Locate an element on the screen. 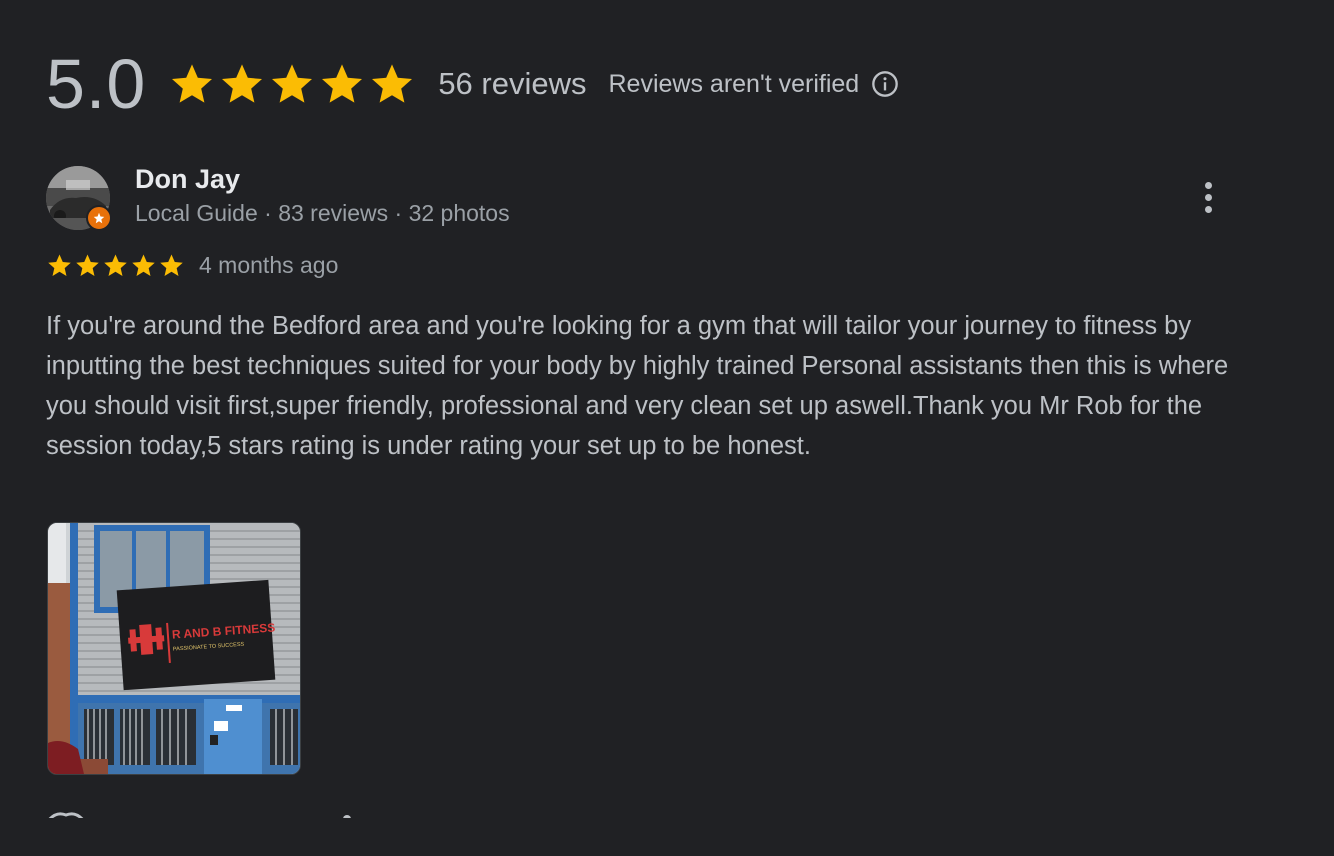  reviewer-avatar is located at coordinates (79, 198).